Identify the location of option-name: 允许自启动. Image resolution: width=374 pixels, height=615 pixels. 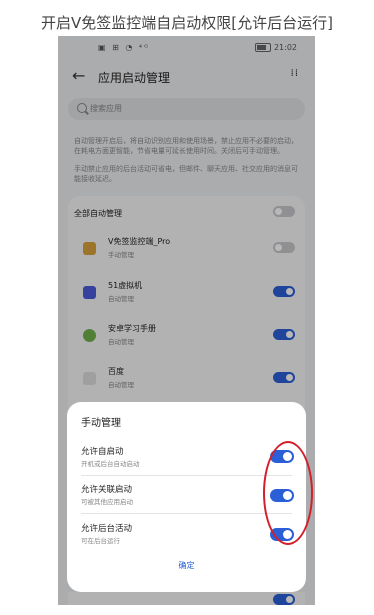
(102, 452).